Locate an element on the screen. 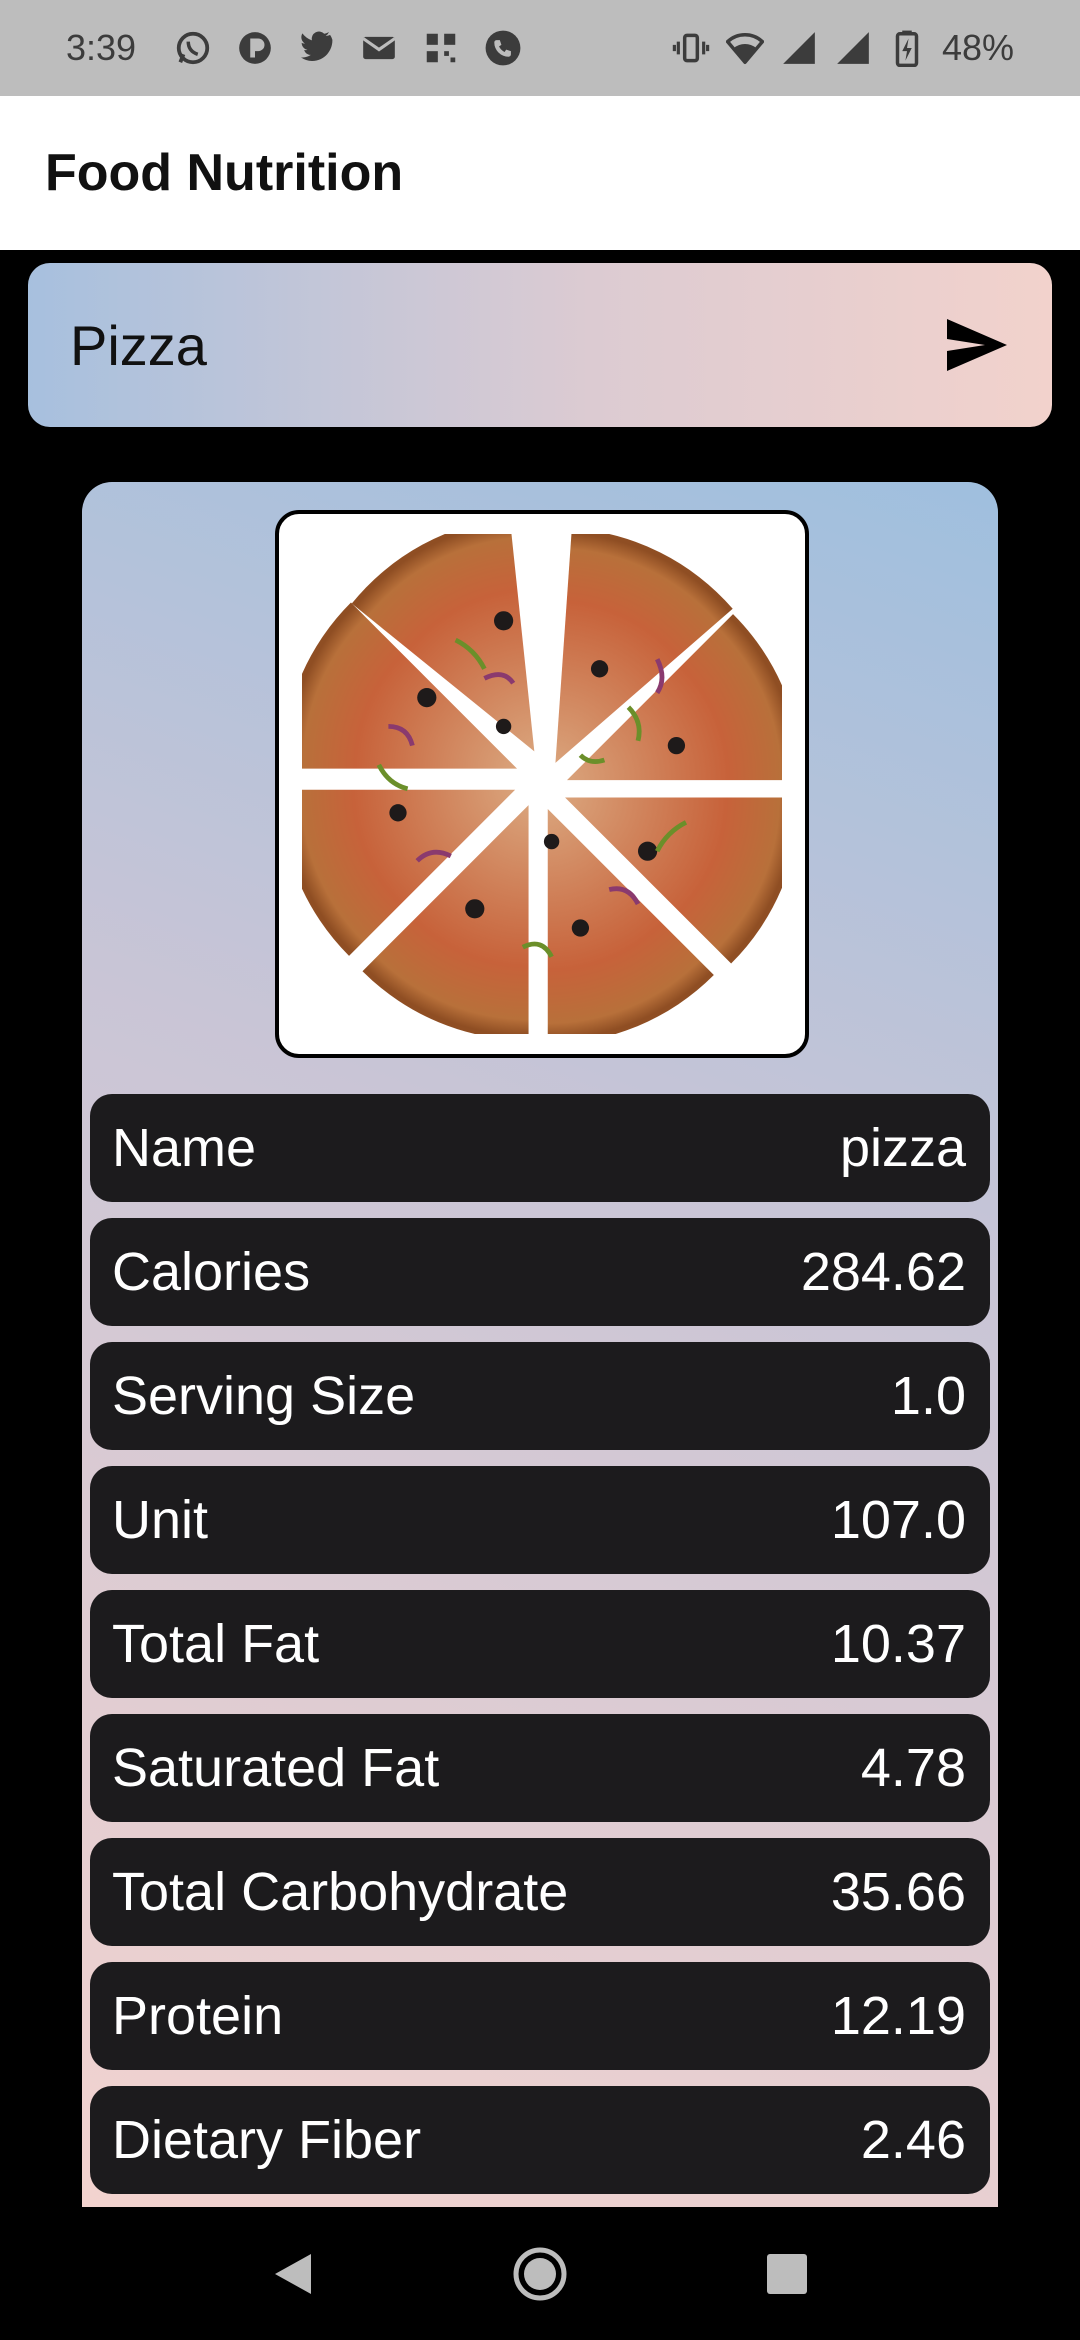  row-value: 4.78 is located at coordinates (913, 1768).